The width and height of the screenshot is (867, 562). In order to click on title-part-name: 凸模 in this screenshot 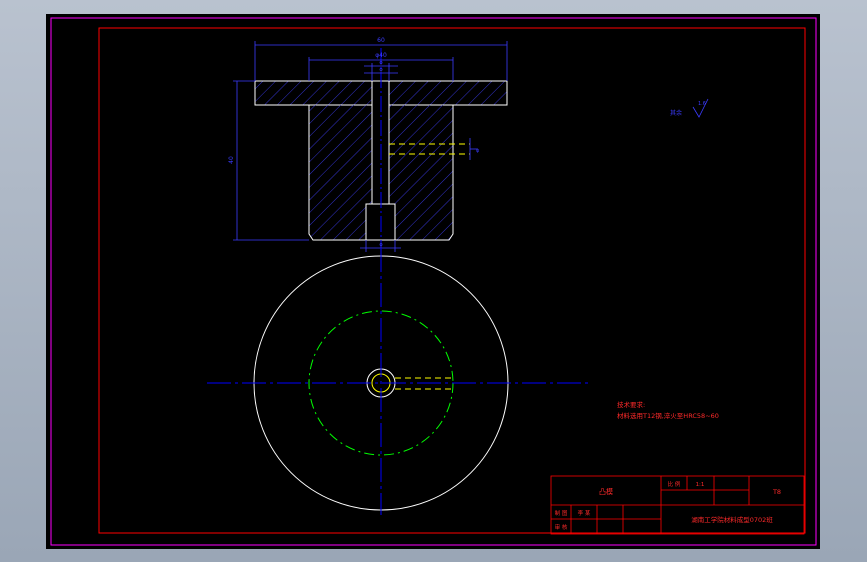, I will do `click(606, 491)`.